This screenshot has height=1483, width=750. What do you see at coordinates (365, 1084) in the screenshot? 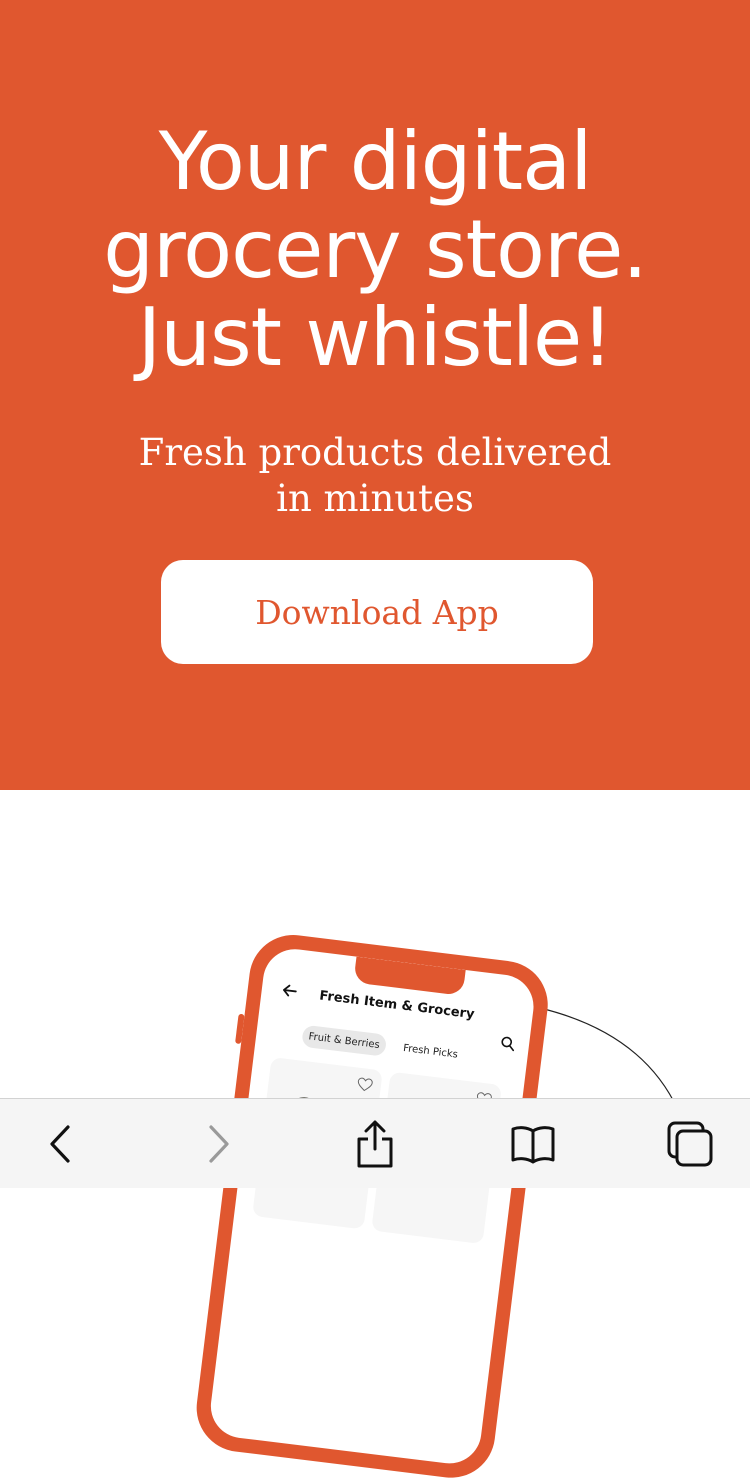
I see `heart-icon` at bounding box center [365, 1084].